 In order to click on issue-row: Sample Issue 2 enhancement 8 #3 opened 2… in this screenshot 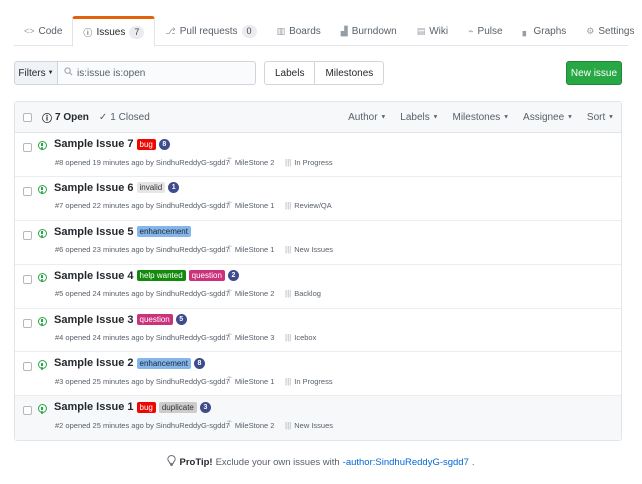, I will do `click(318, 374)`.